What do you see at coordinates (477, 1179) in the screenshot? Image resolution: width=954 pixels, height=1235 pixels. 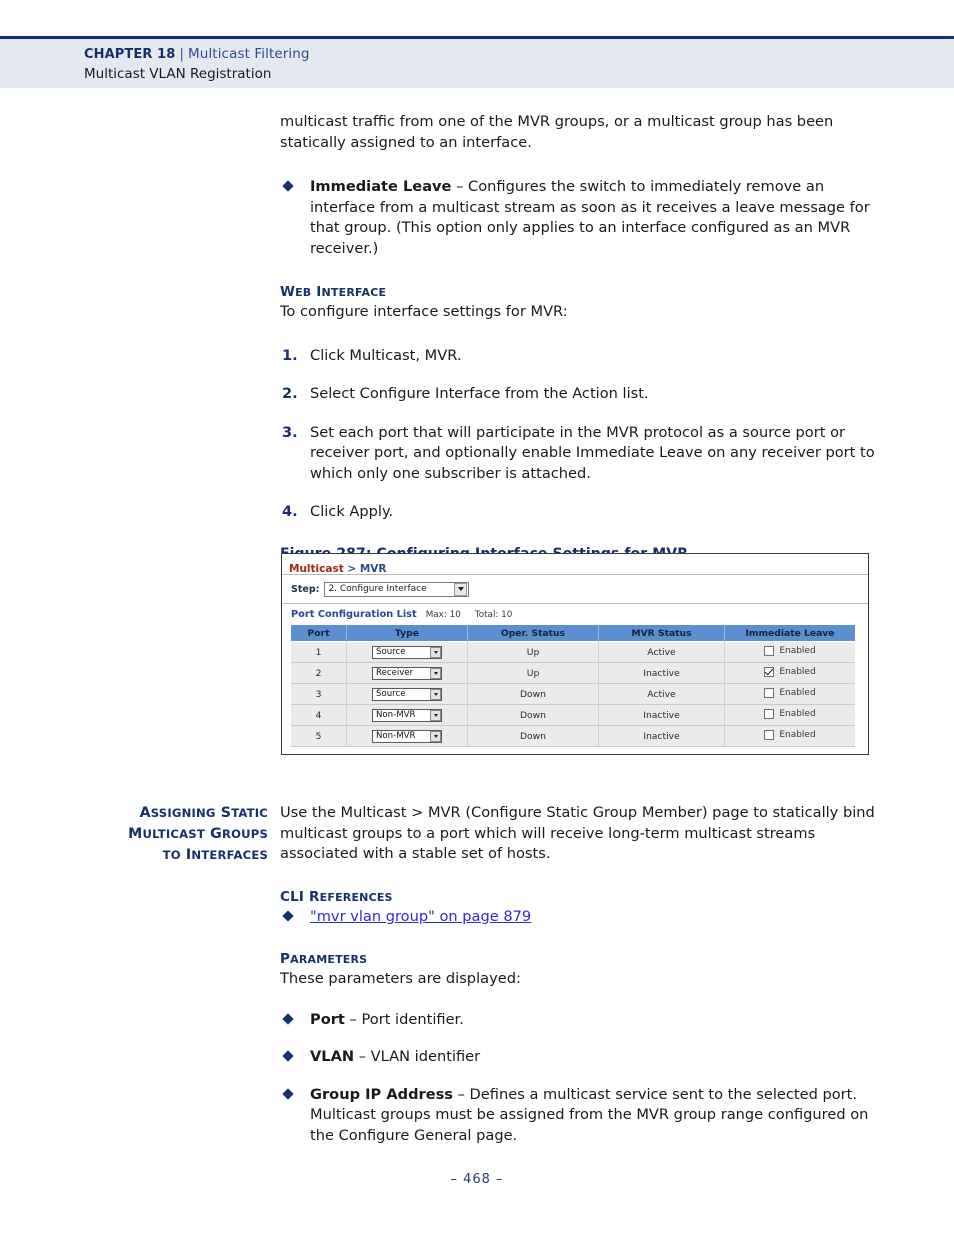 I see `page-number: – 468 –` at bounding box center [477, 1179].